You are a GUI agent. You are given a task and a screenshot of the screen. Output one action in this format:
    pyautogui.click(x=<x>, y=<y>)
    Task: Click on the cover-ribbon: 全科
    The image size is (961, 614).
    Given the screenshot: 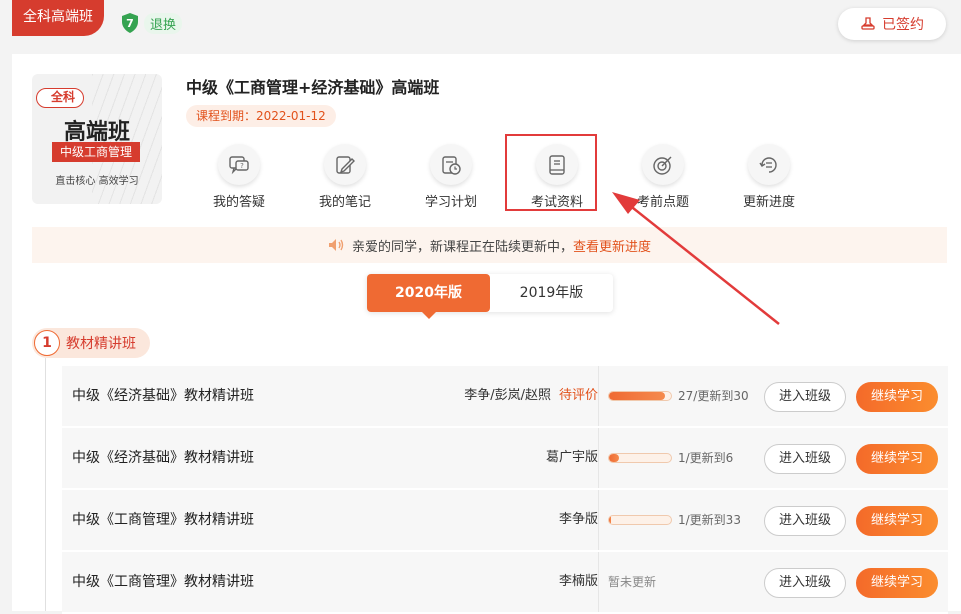 What is the action you would take?
    pyautogui.click(x=60, y=98)
    